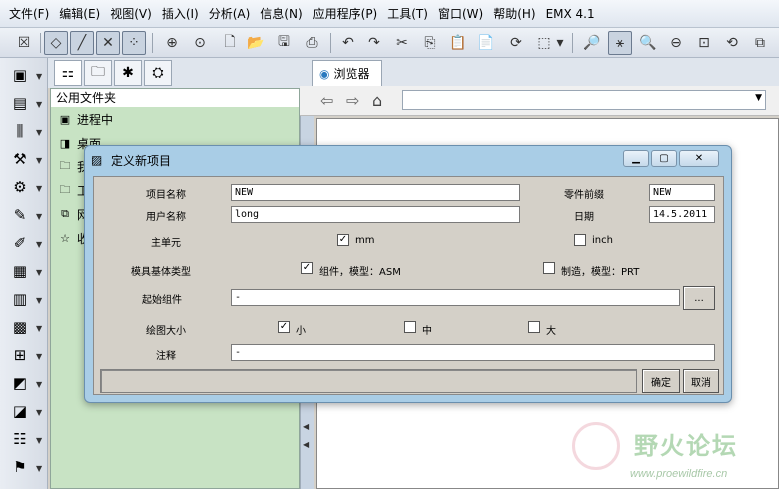 Image resolution: width=779 pixels, height=489 pixels. What do you see at coordinates (29, 13) in the screenshot?
I see `menu-file: 文件(F)` at bounding box center [29, 13].